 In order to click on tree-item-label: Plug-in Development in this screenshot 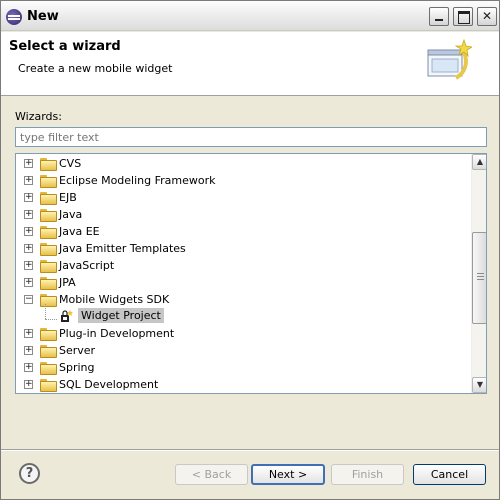, I will do `click(117, 333)`.